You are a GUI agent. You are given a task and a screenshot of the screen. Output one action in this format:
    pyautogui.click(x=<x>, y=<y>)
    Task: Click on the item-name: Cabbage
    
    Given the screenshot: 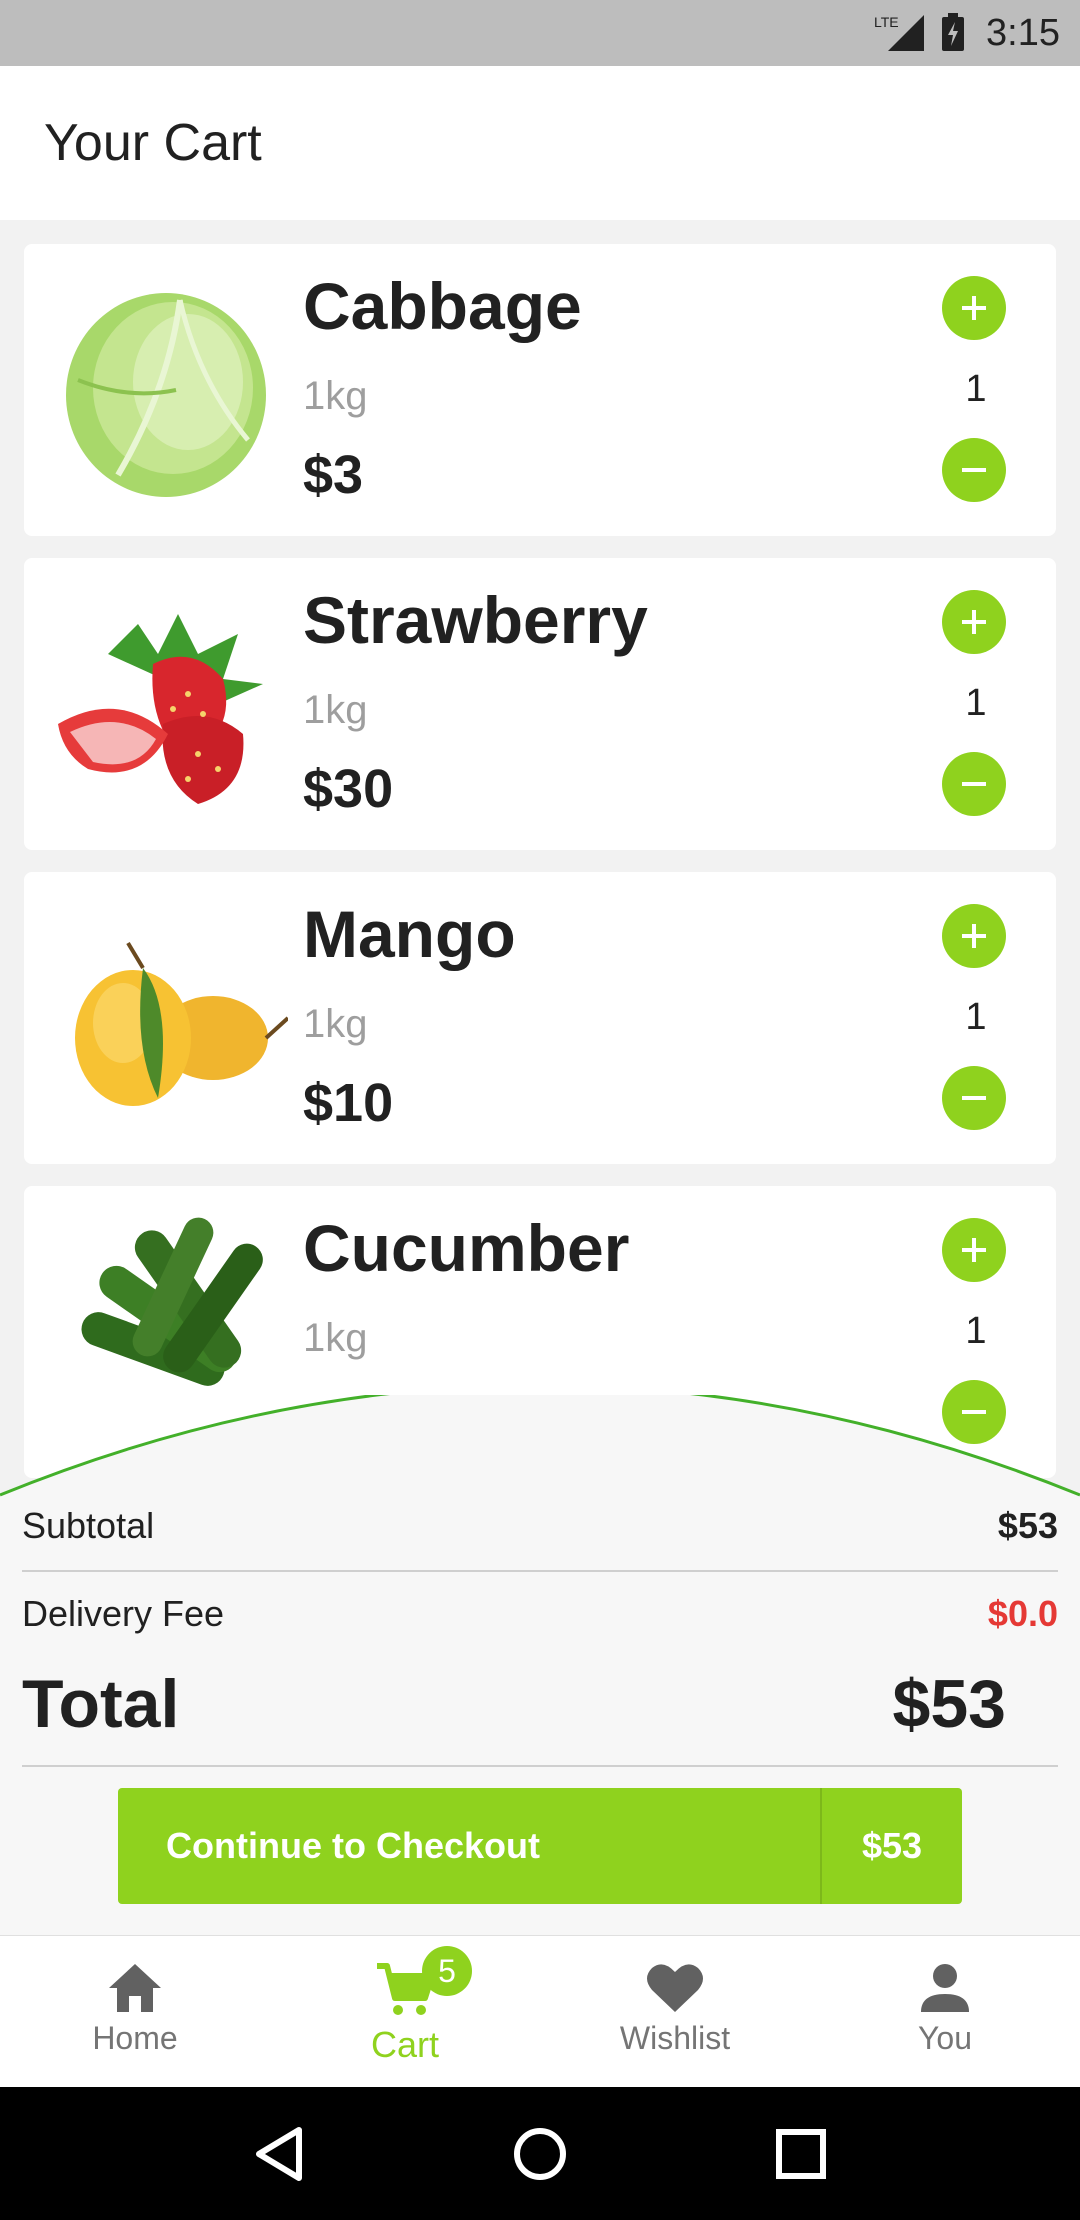 What is the action you would take?
    pyautogui.click(x=442, y=306)
    